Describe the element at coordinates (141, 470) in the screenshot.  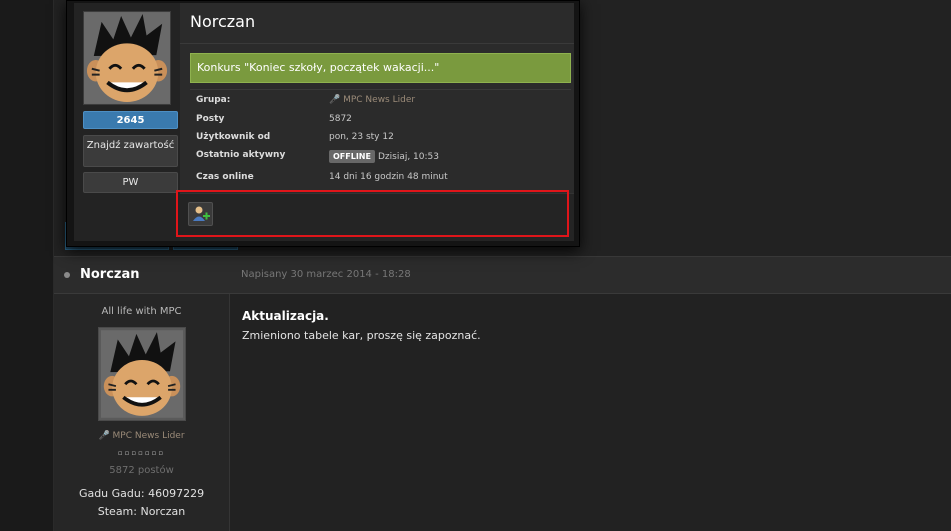
I see `author-post-count: 5872 postów` at that location.